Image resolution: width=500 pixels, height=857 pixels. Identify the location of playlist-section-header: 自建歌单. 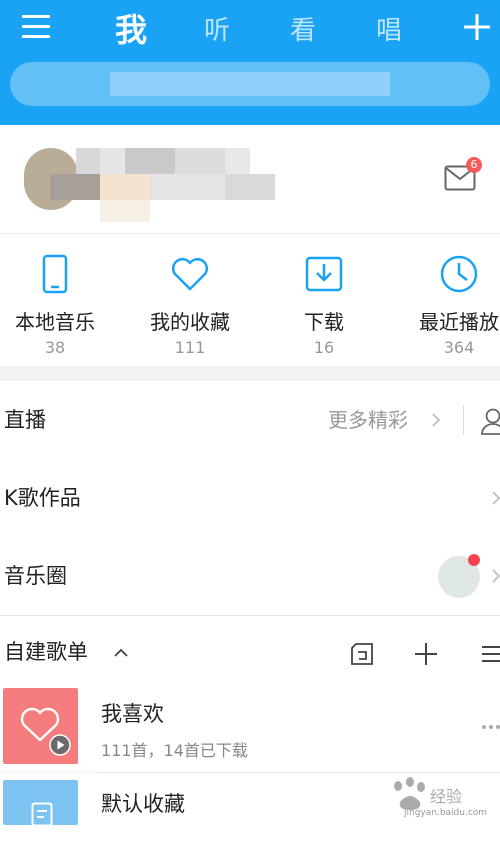
(250, 652).